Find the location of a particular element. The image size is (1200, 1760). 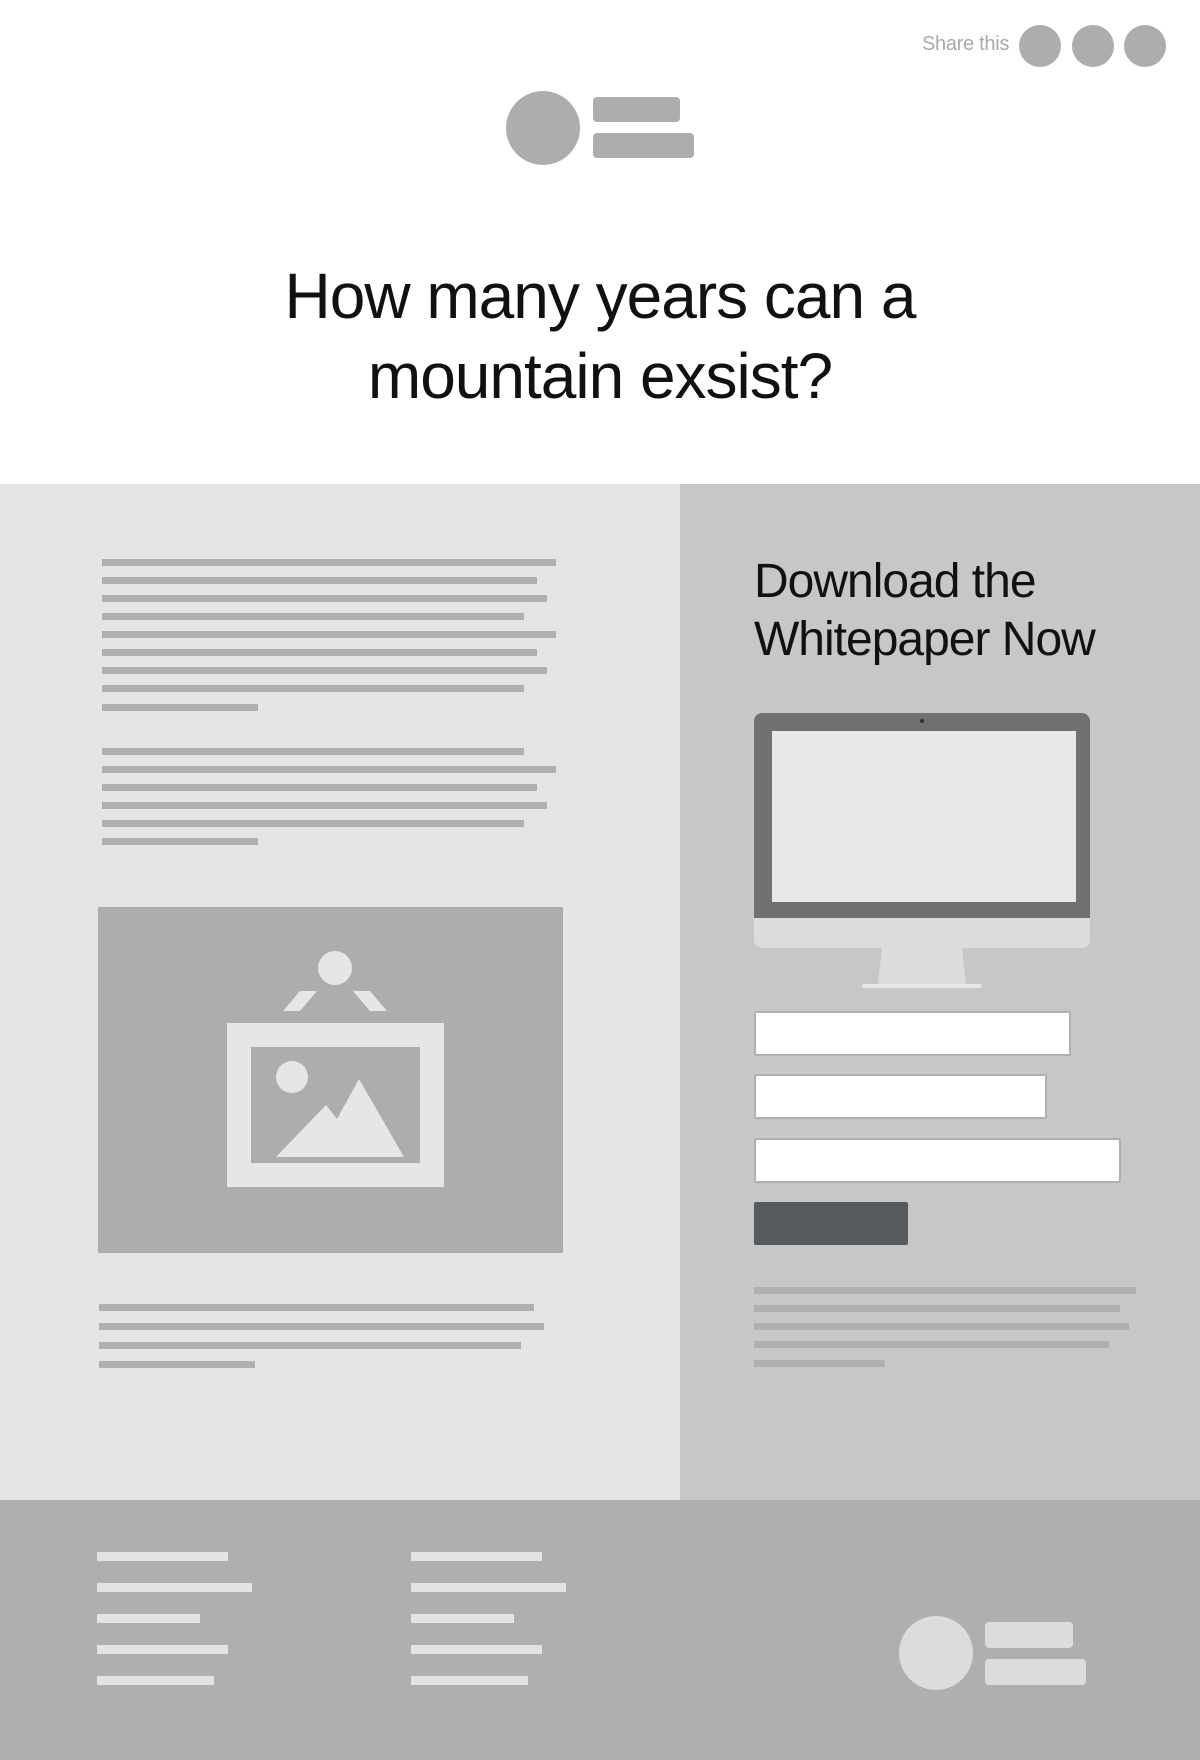

monitor-stand is located at coordinates (922, 968).